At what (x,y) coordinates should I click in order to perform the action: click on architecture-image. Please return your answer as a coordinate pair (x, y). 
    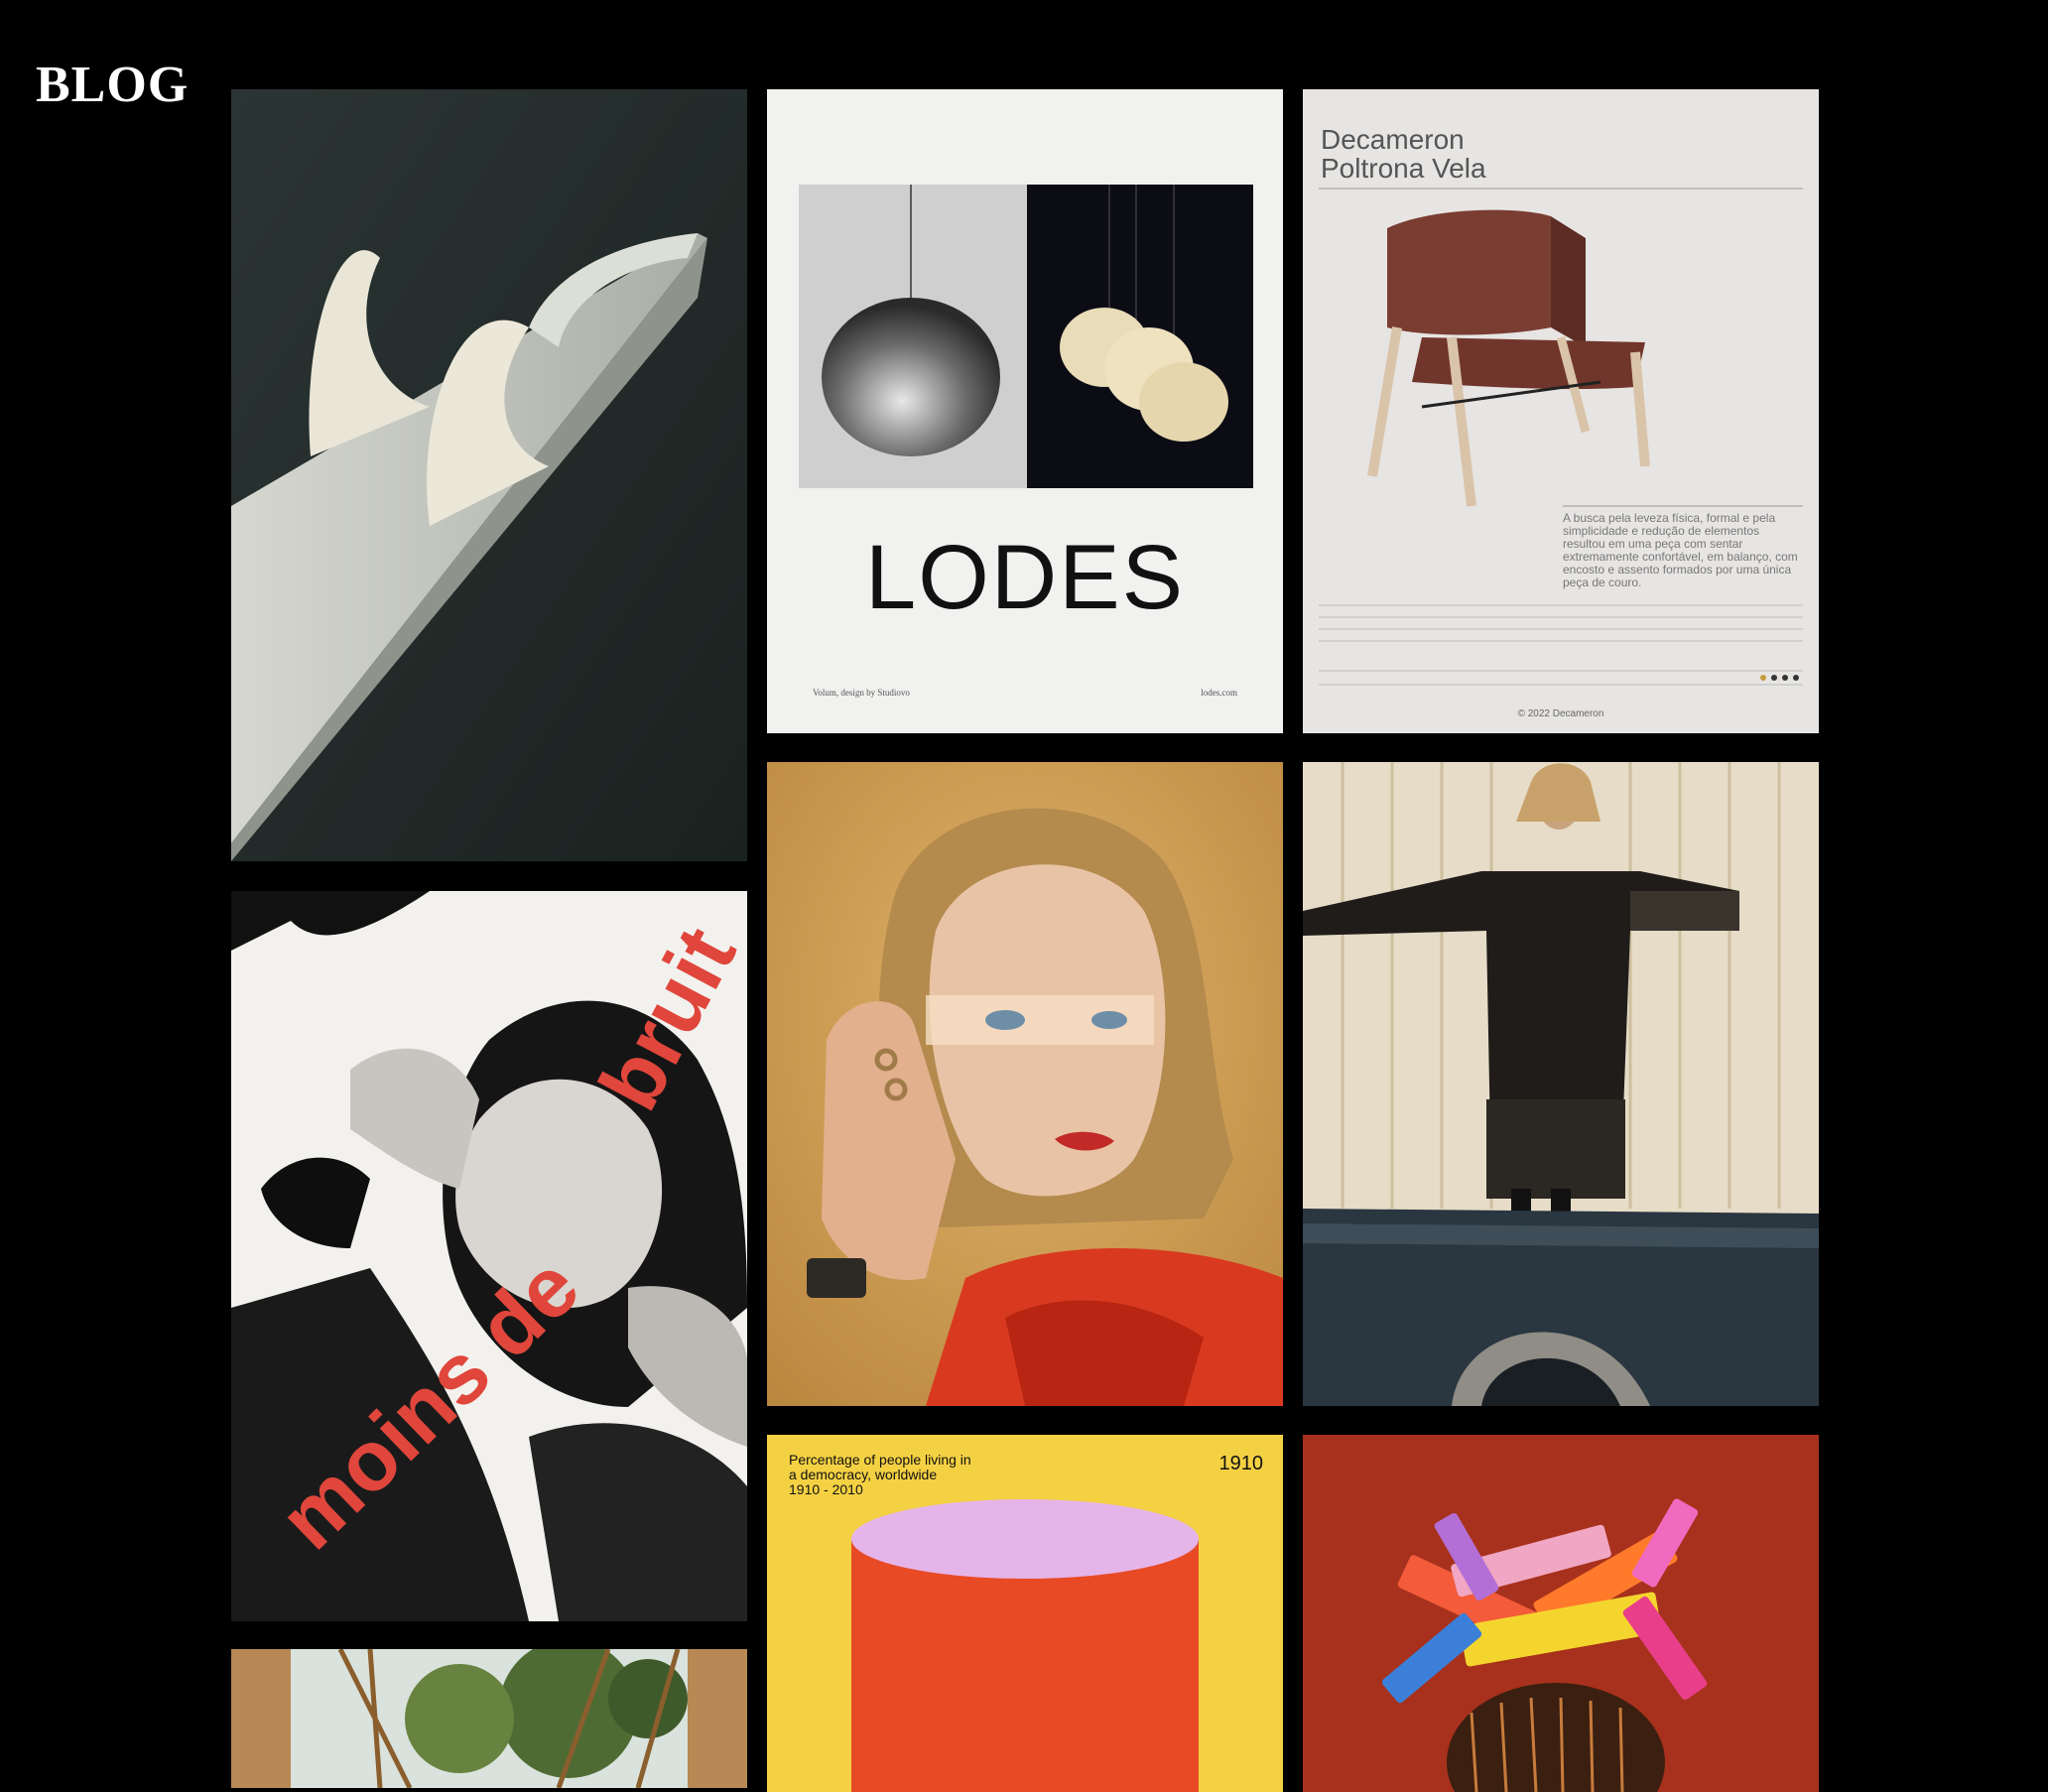
    Looking at the image, I should click on (489, 1718).